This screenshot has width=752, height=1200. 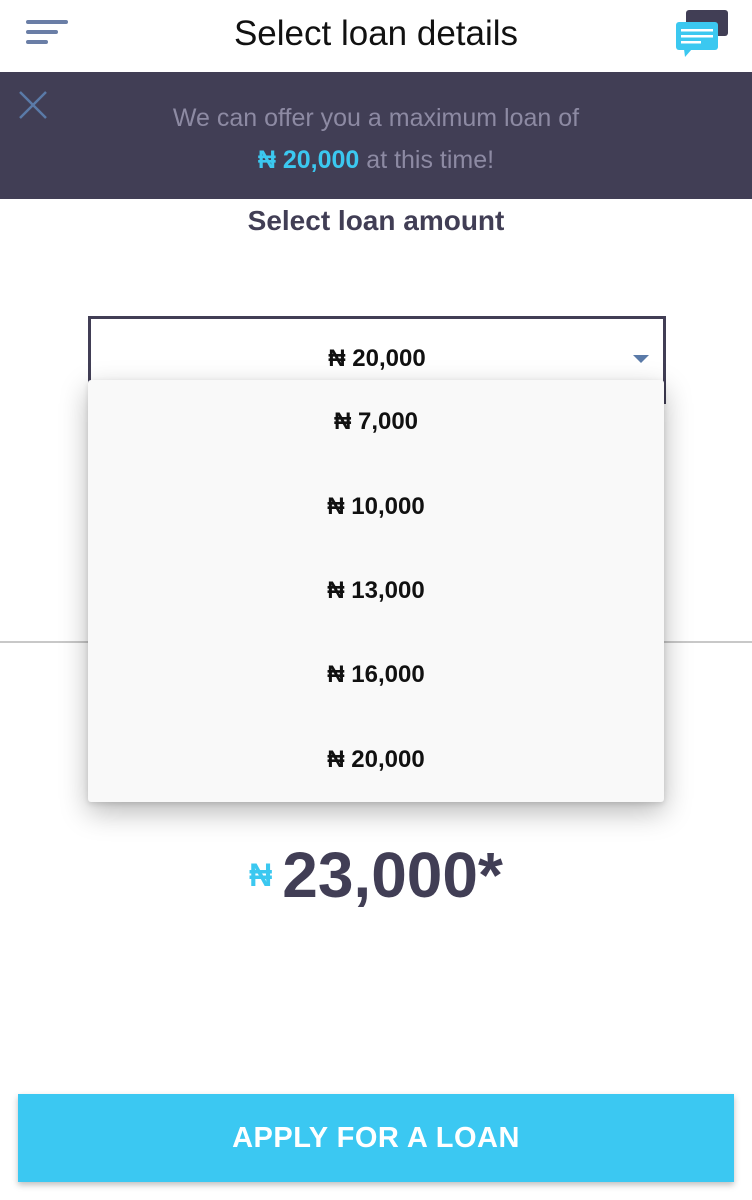 I want to click on selected-loan-amount: ₦ 20,000, so click(x=377, y=358).